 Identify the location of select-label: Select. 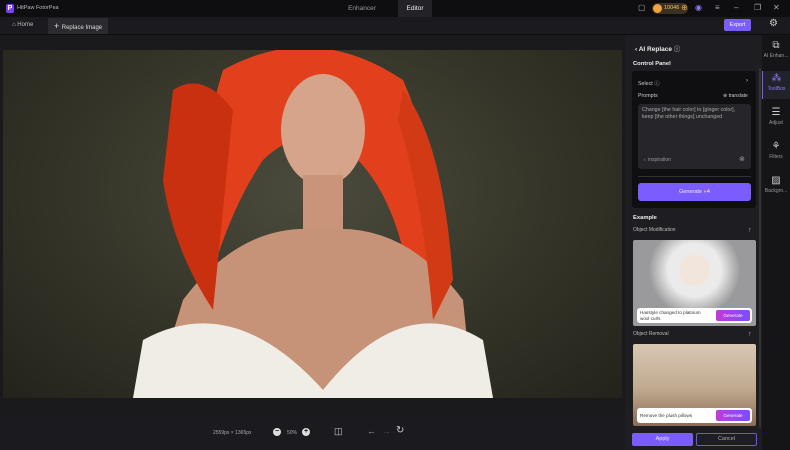
(645, 84).